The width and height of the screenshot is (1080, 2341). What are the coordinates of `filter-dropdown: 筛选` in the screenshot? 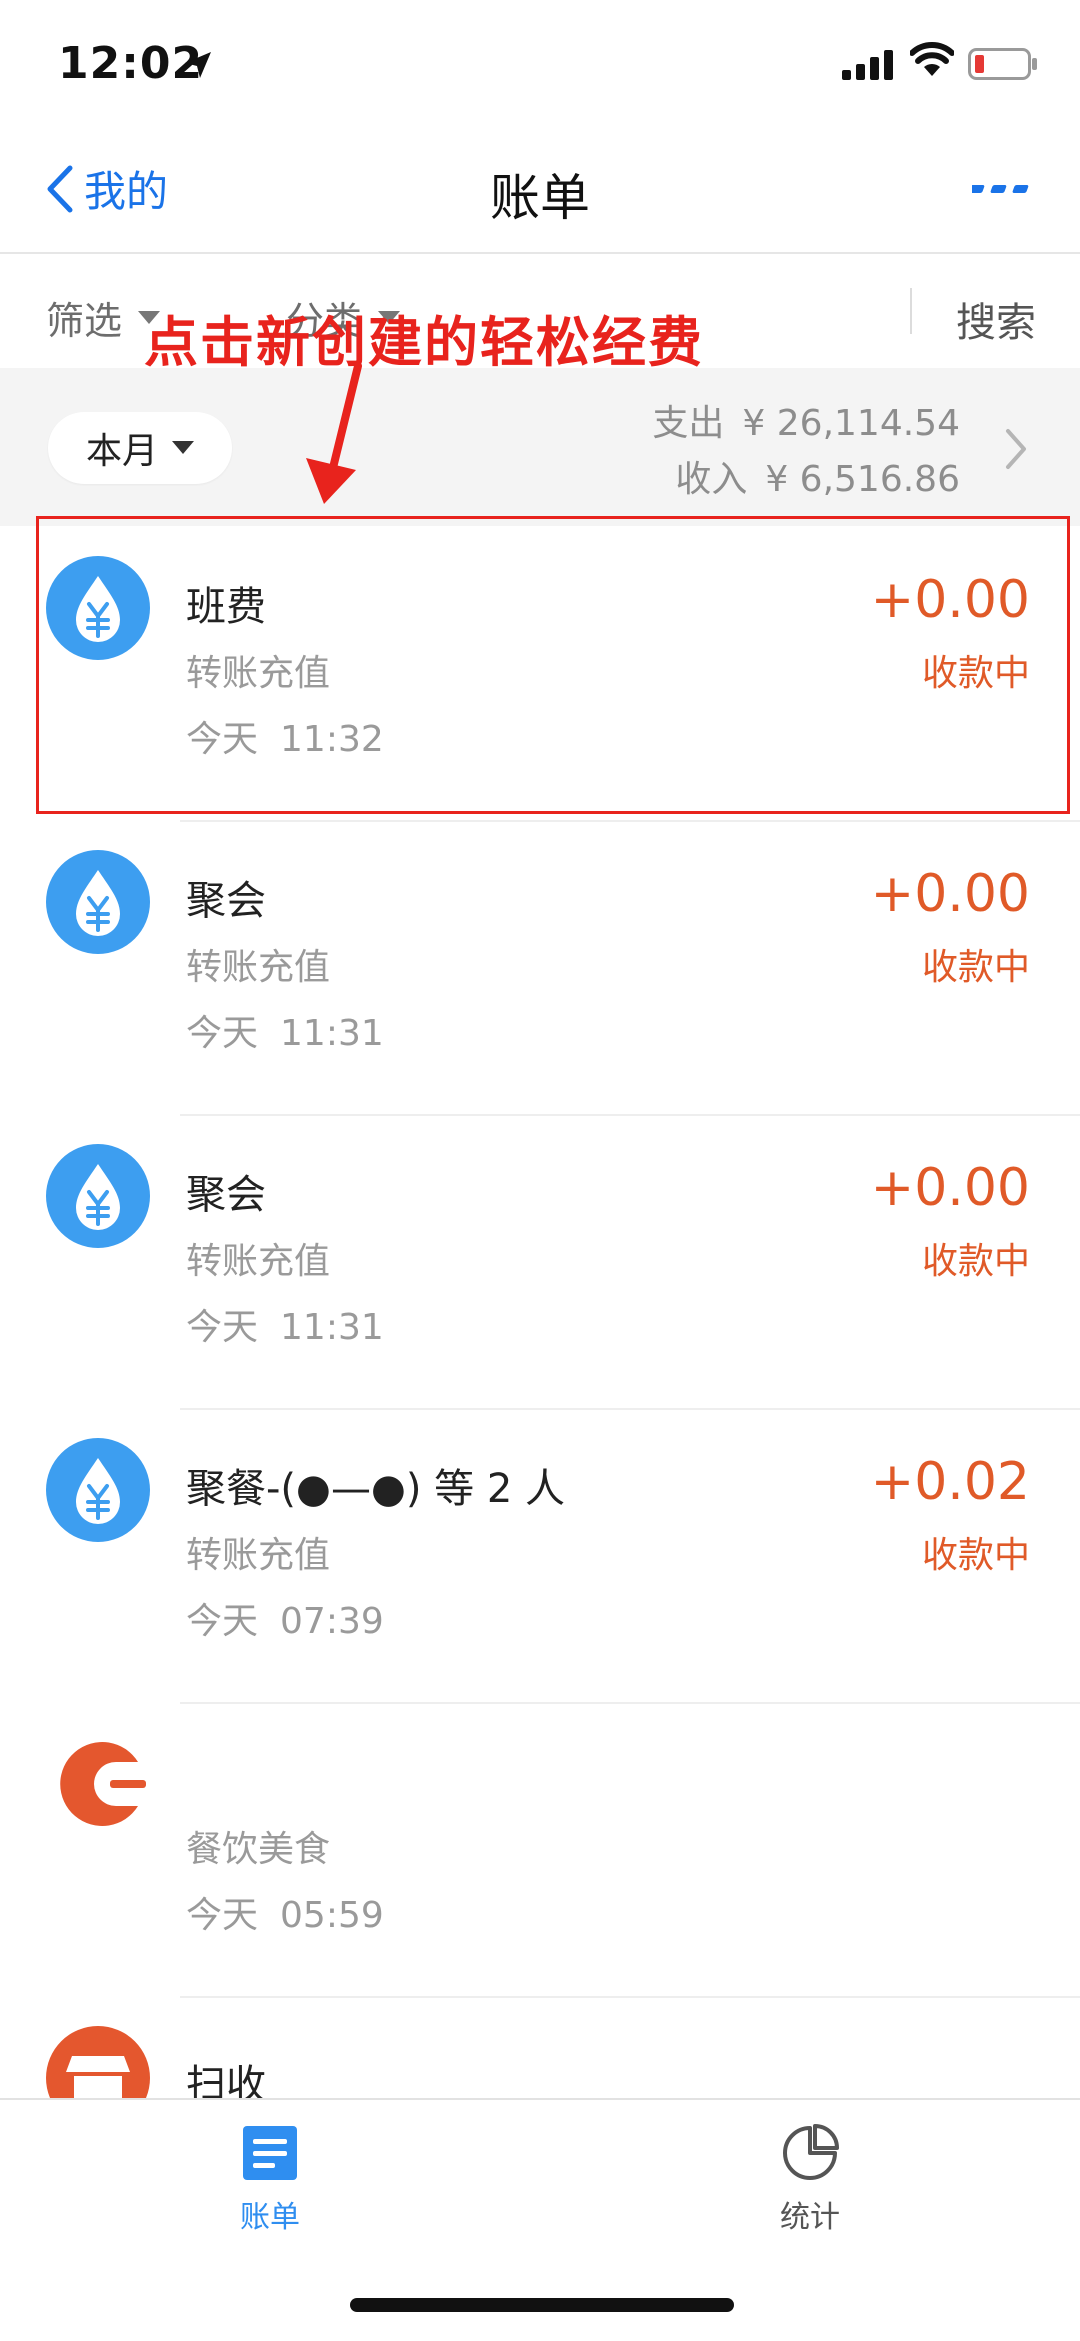 It's located at (103, 317).